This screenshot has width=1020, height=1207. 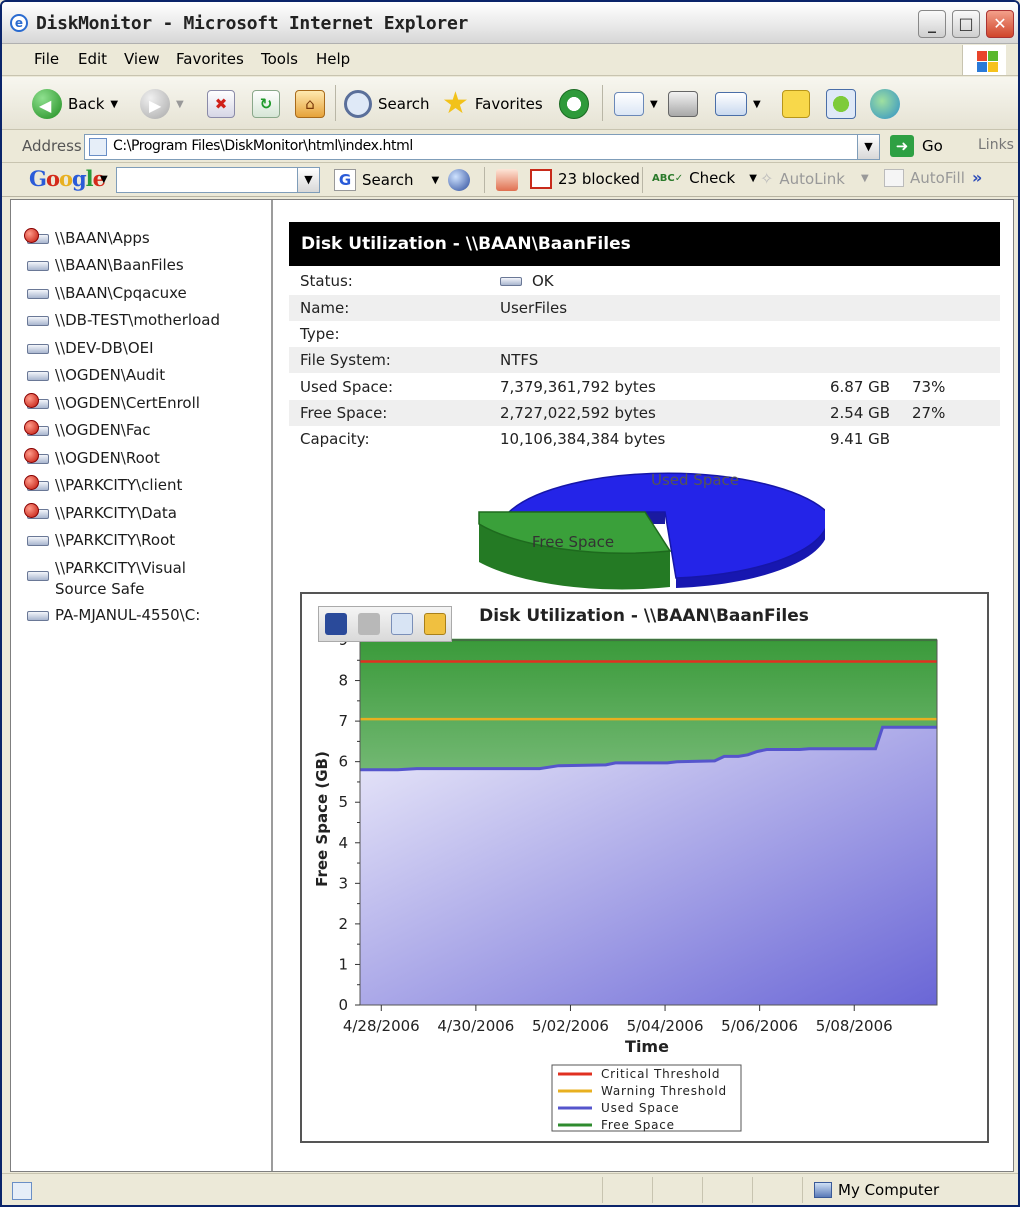 What do you see at coordinates (932, 24) in the screenshot?
I see `minimize-button: _` at bounding box center [932, 24].